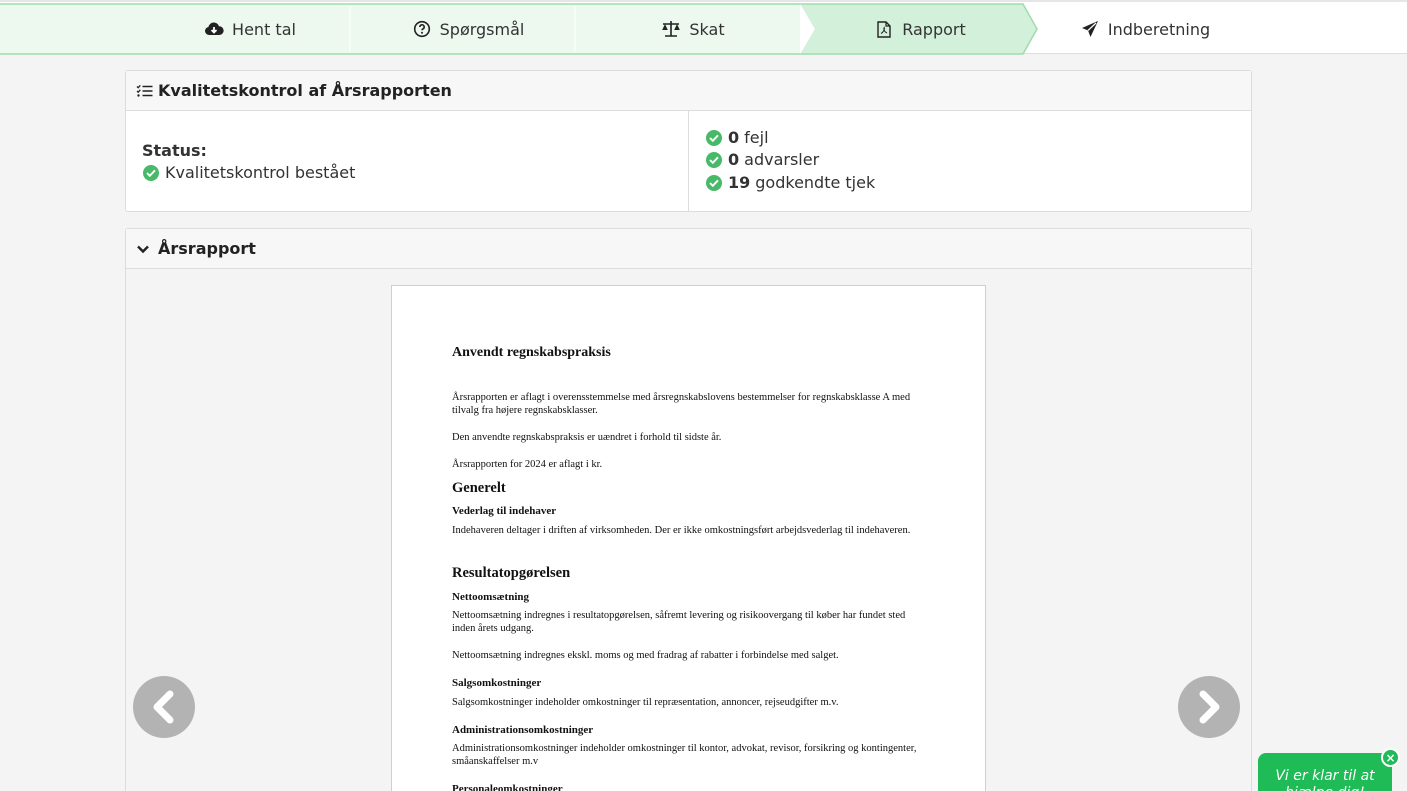 The image size is (1407, 791). I want to click on quality-control-title: Kvalitetskontrol af Årsrapporten, so click(305, 90).